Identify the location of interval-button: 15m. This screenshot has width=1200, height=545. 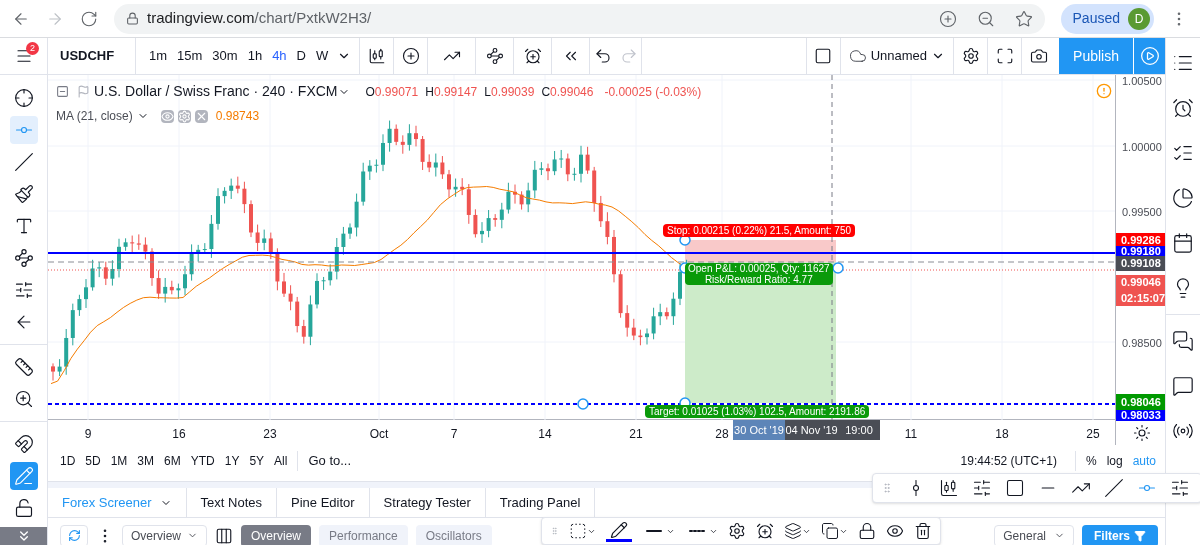
(190, 56).